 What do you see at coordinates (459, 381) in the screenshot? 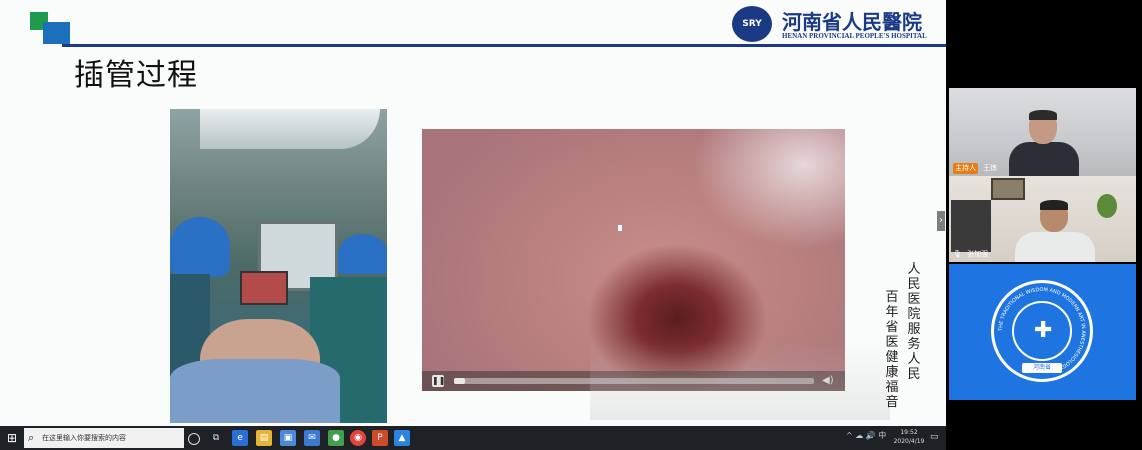
I see `video-progress-fill` at bounding box center [459, 381].